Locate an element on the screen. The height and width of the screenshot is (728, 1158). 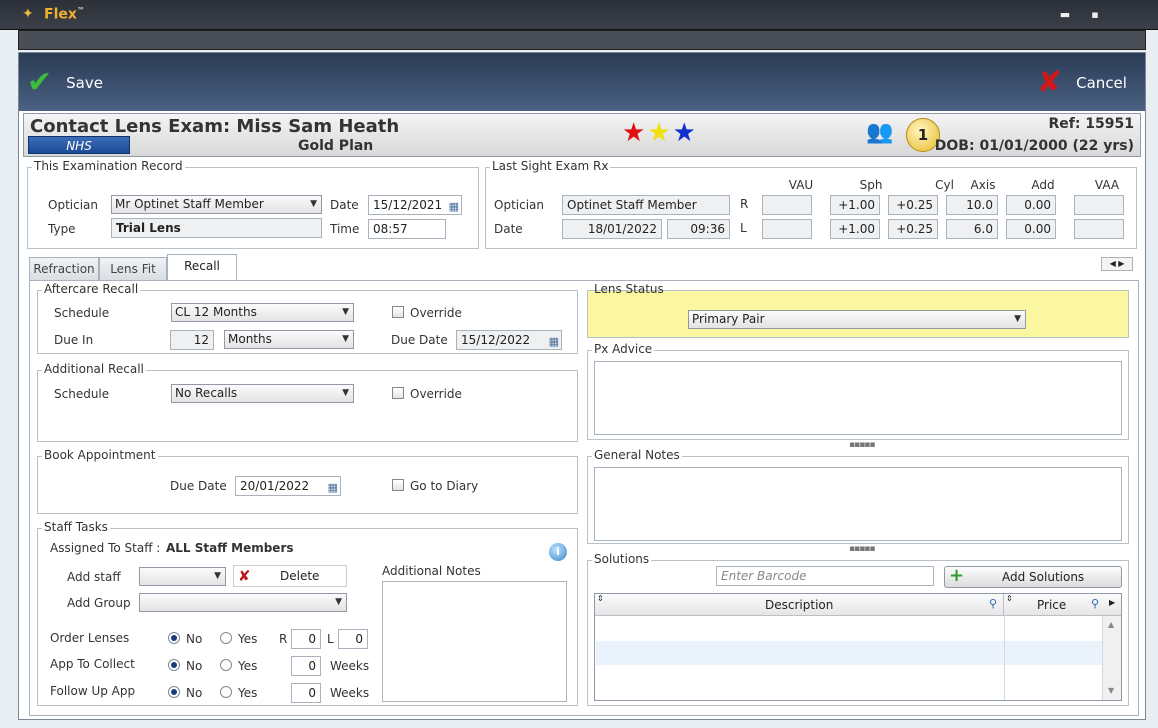
date-label: Date is located at coordinates (344, 205).